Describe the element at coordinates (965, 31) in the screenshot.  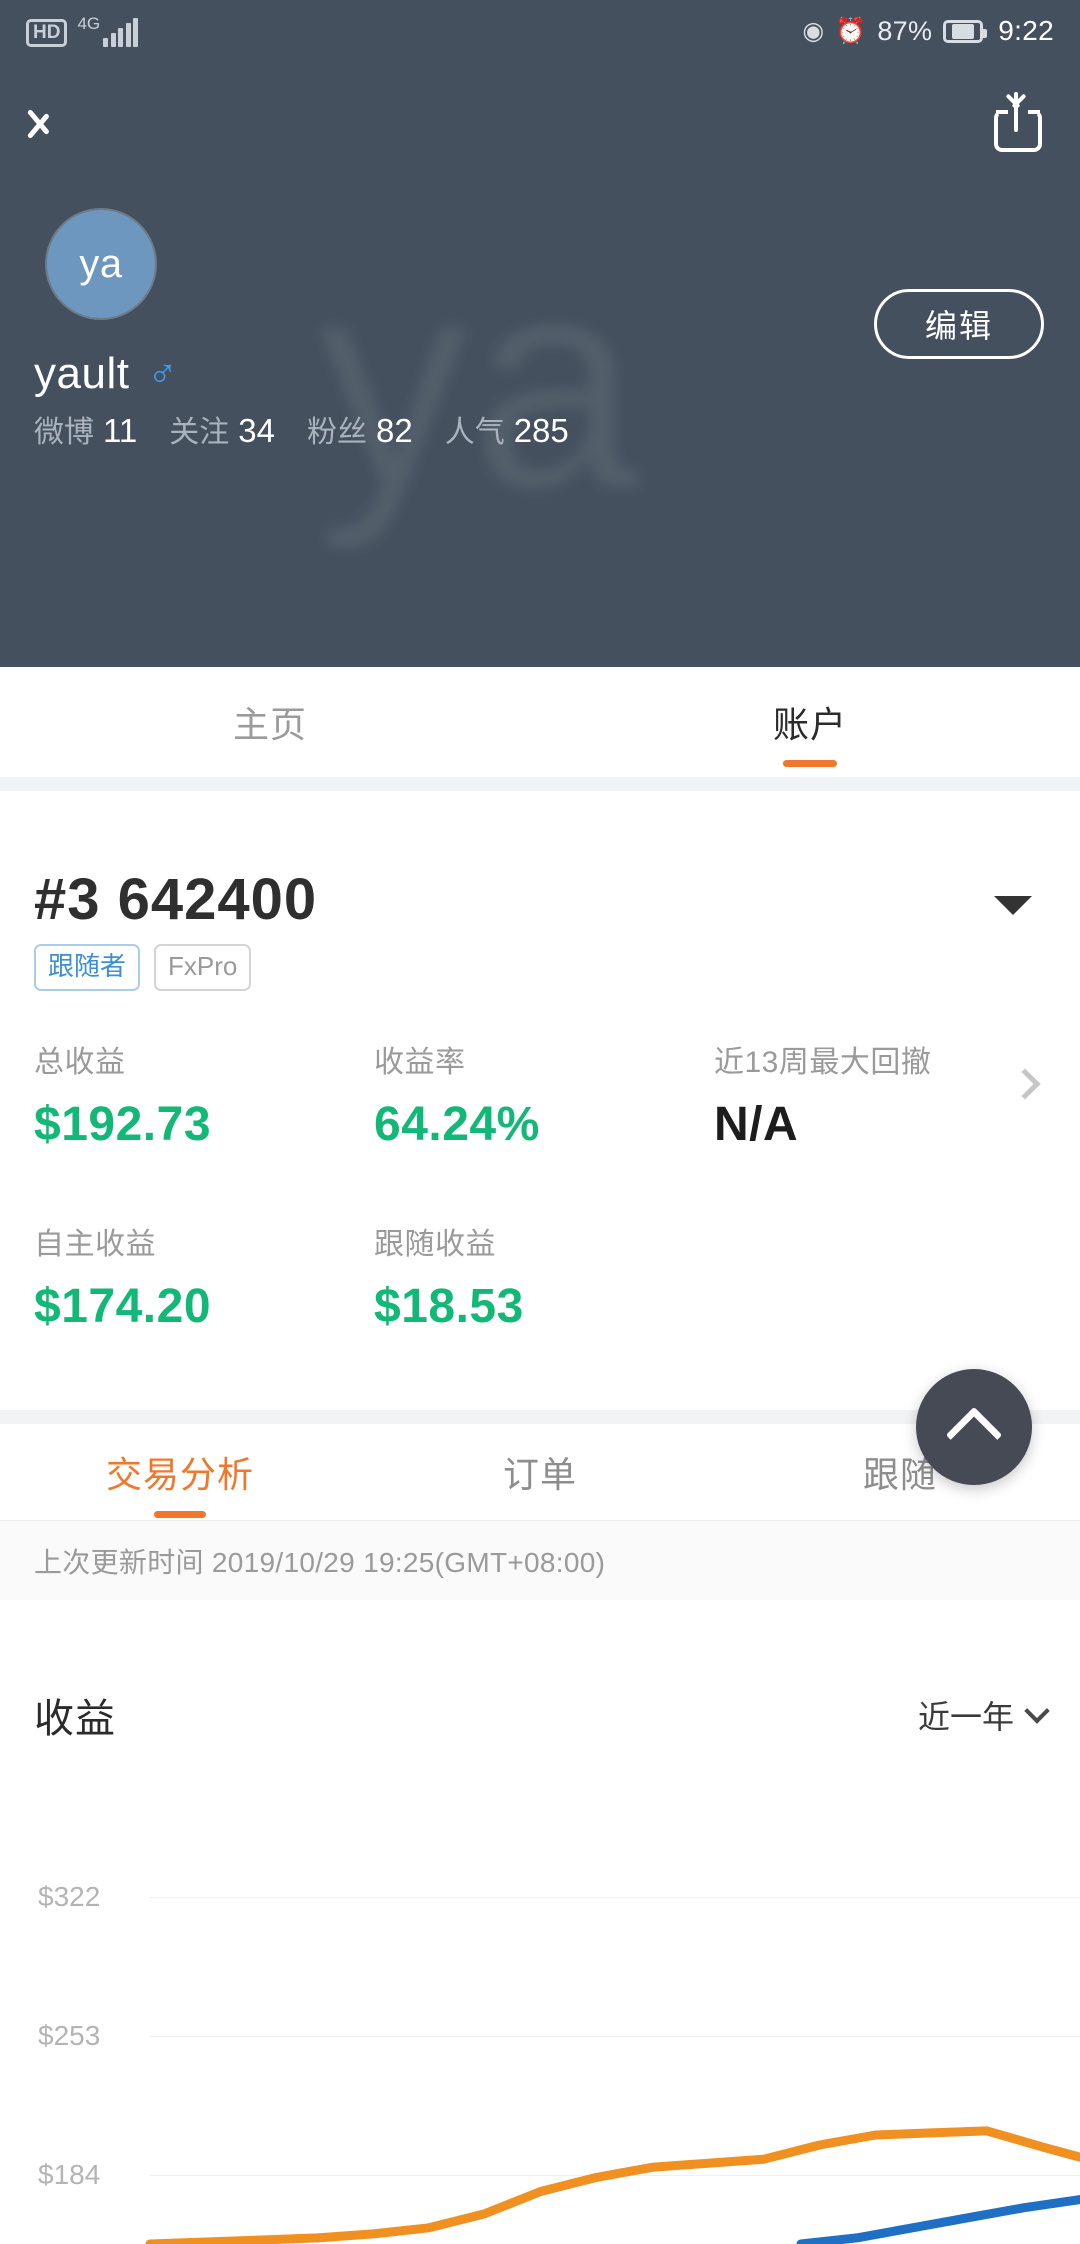
I see `battery-icon` at that location.